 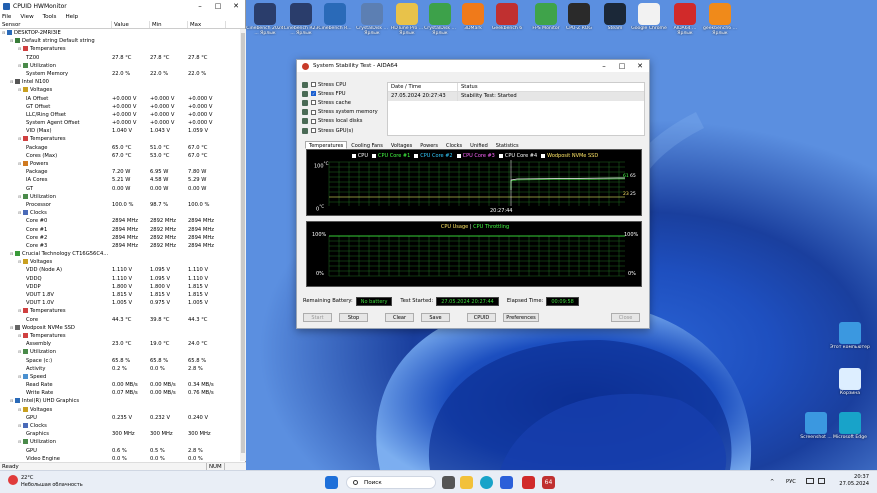 I want to click on tab-temperatures: Temperatures, so click(x=326, y=145).